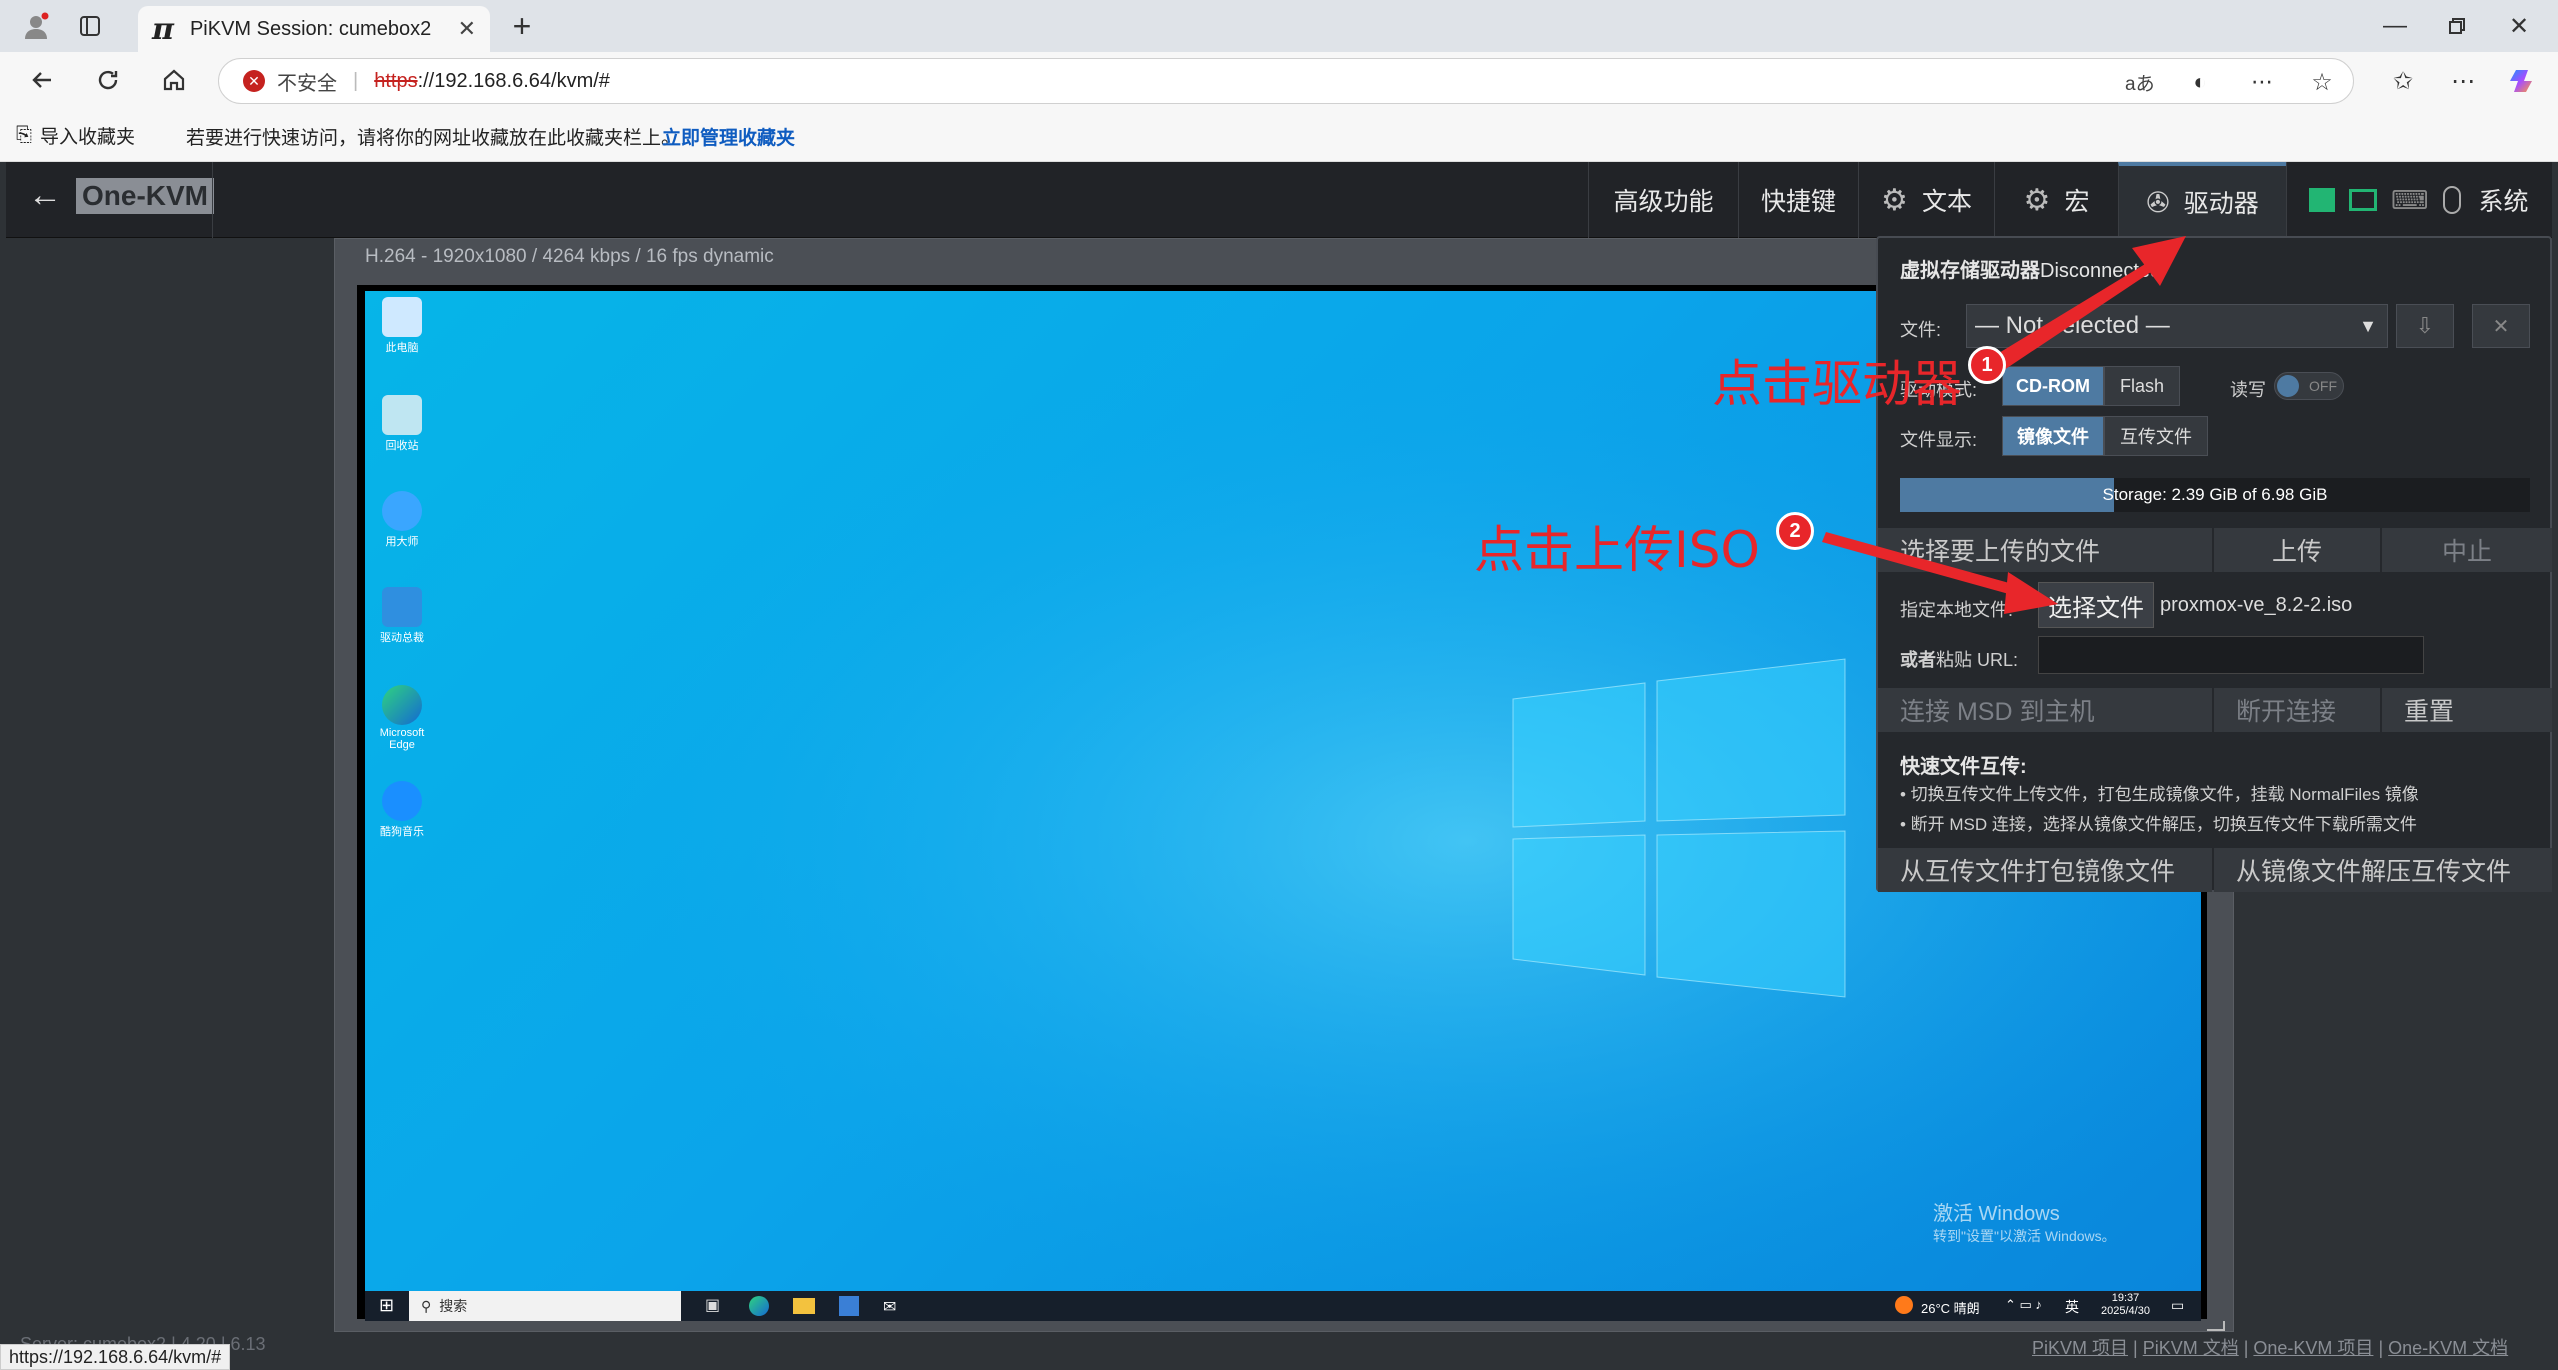  What do you see at coordinates (2096, 605) in the screenshot?
I see `choose-file-button: 选择文件` at bounding box center [2096, 605].